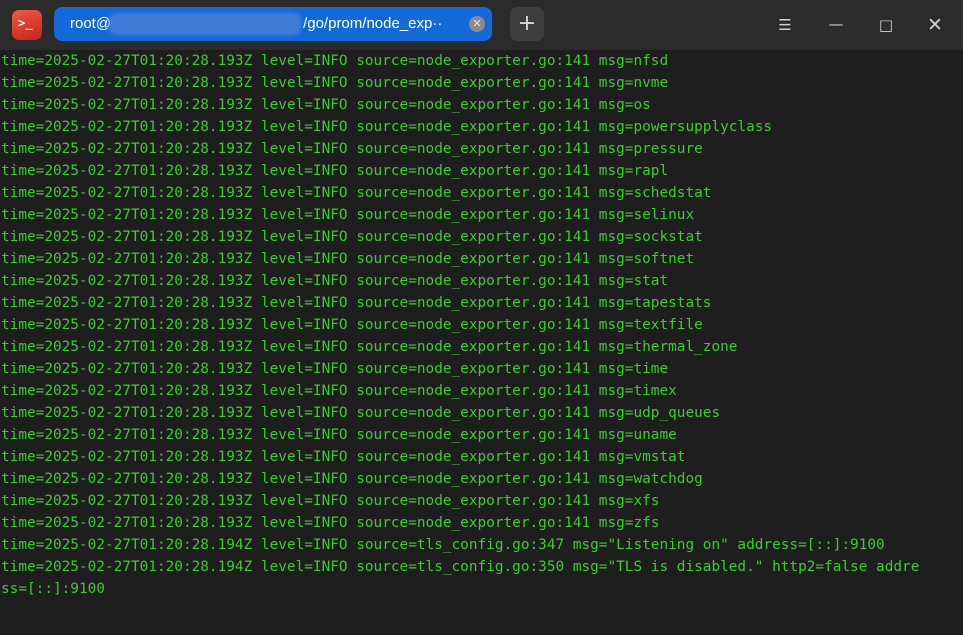  I want to click on tab-title: root@ /go/prom/node_exp··, so click(256, 24).